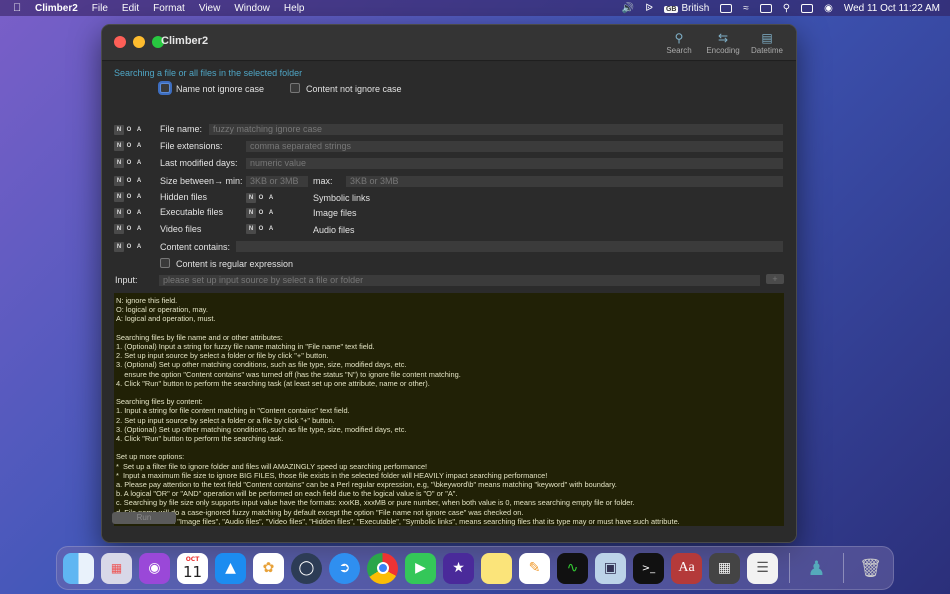  What do you see at coordinates (807, 8) in the screenshot?
I see `control-center-icon` at bounding box center [807, 8].